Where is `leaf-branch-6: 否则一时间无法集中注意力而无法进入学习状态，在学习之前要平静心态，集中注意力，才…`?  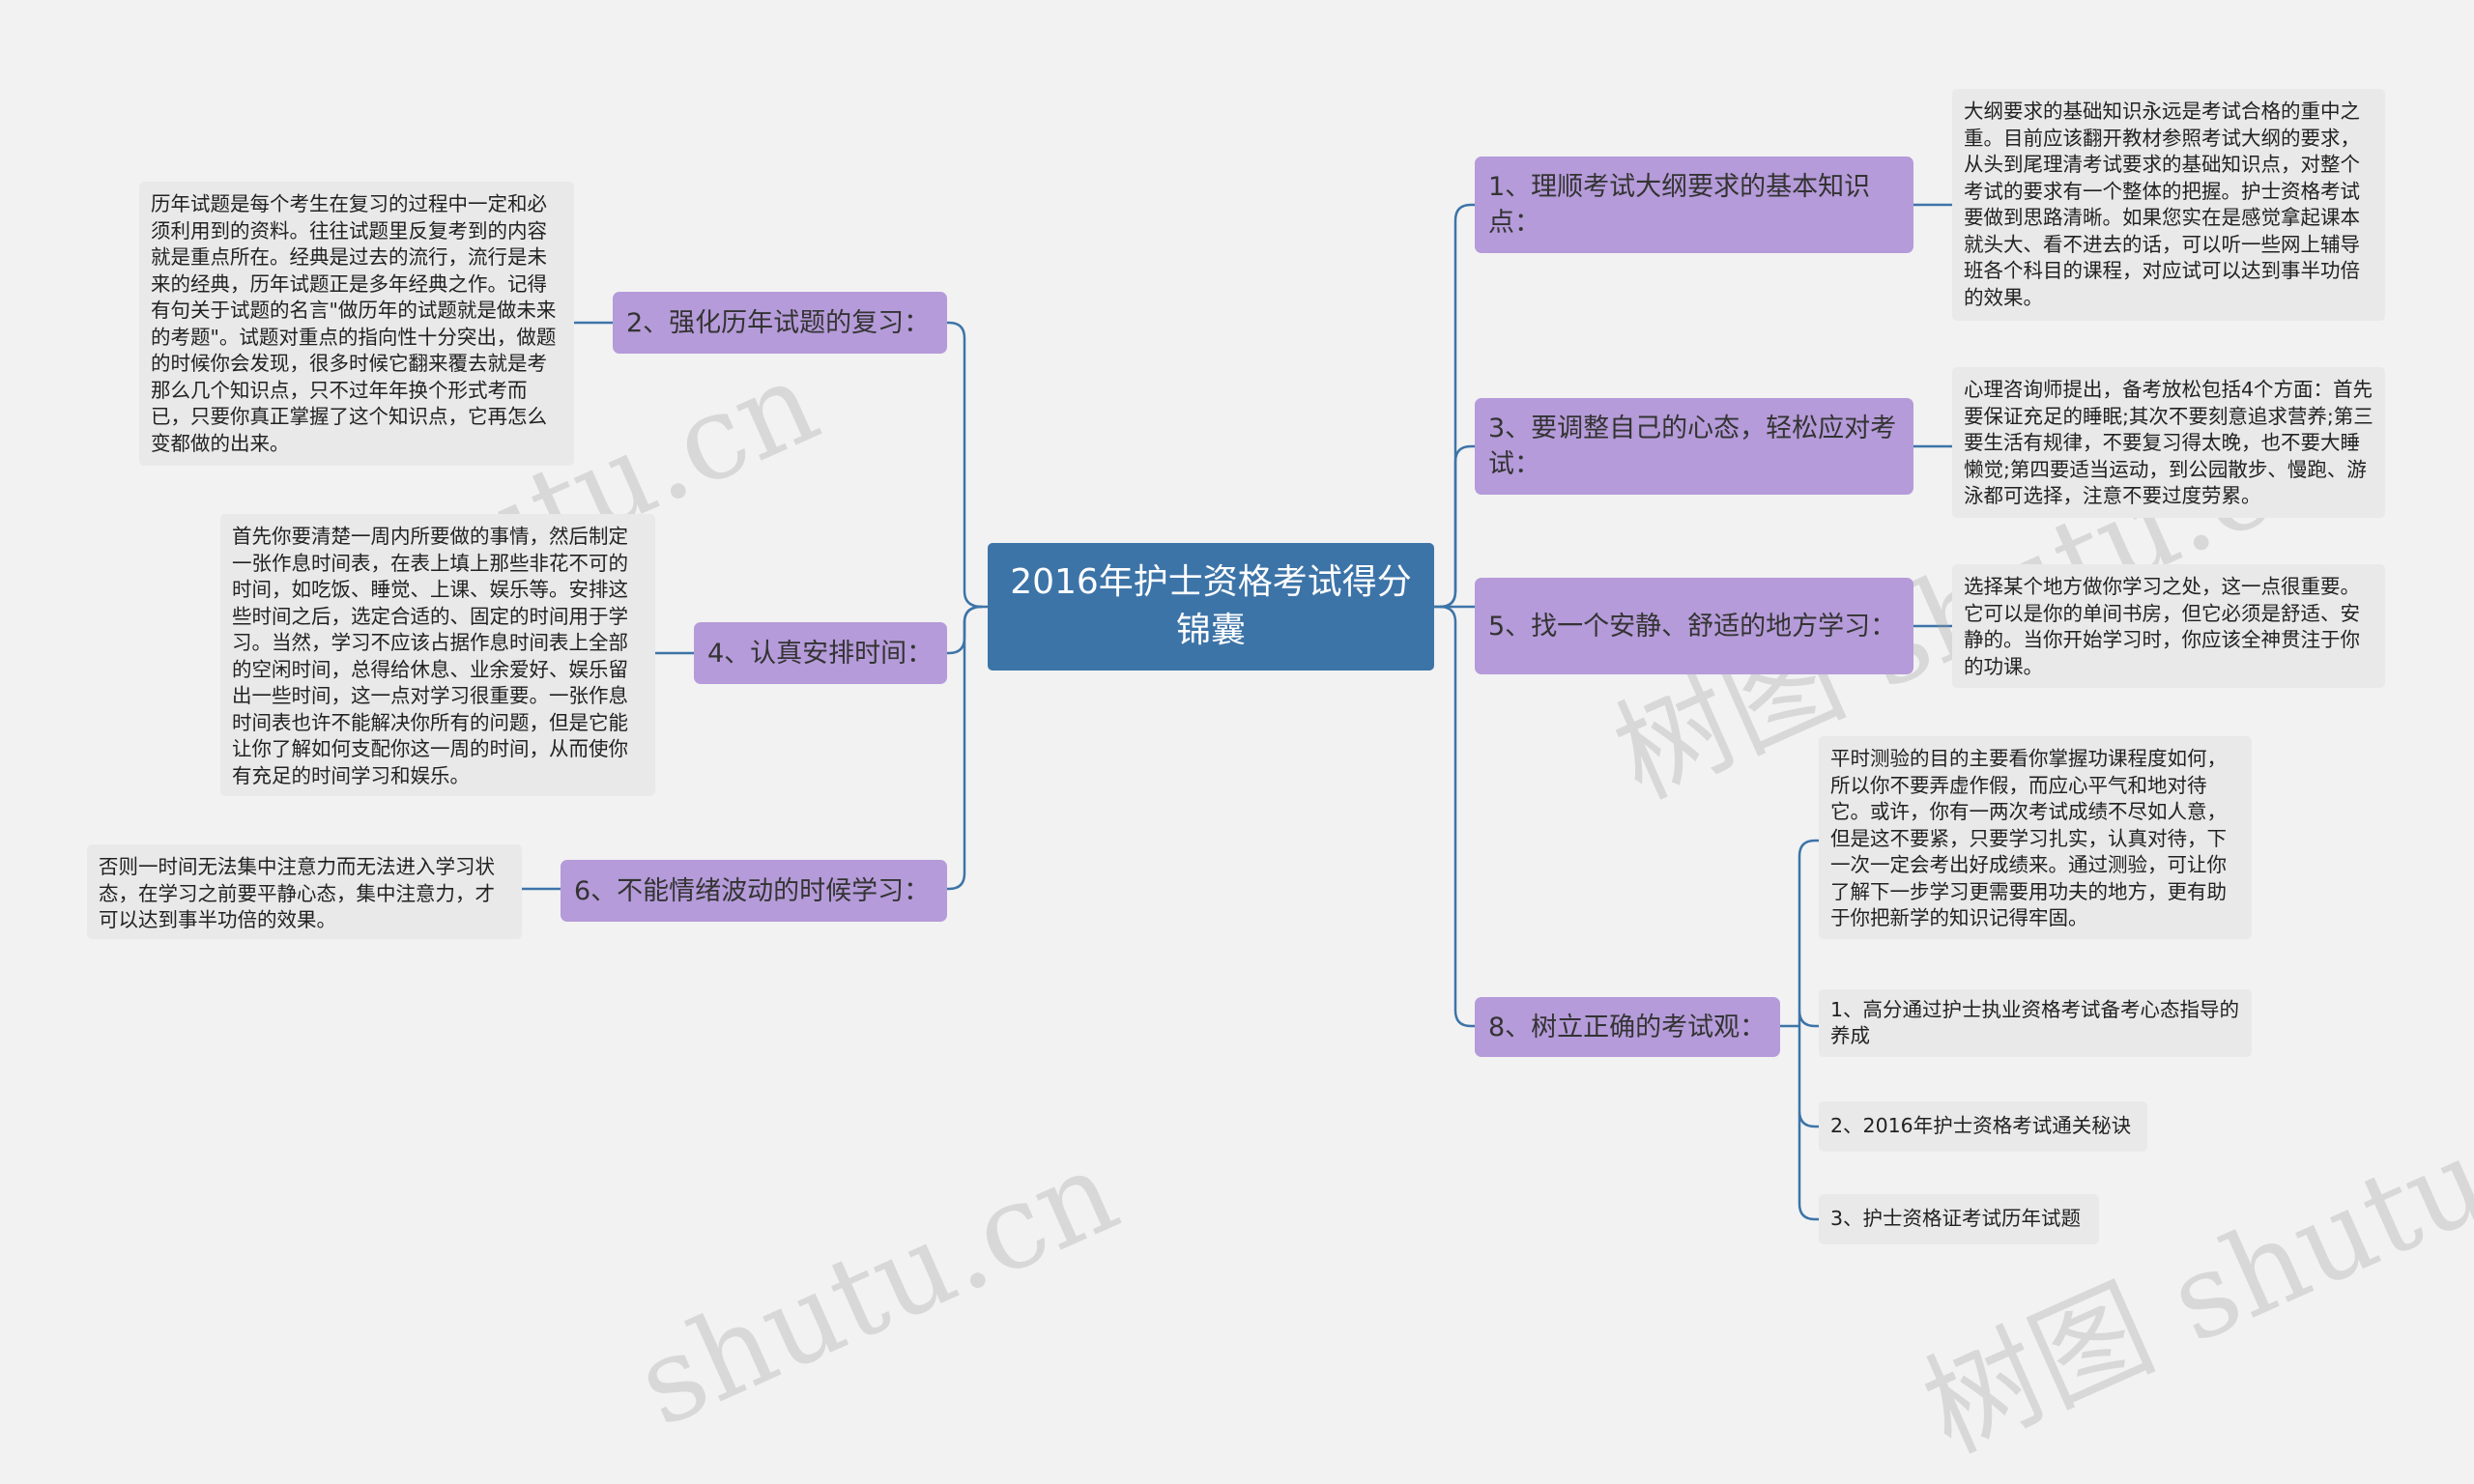 leaf-branch-6: 否则一时间无法集中注意力而无法进入学习状态，在学习之前要平静心态，集中注意力，才… is located at coordinates (304, 892).